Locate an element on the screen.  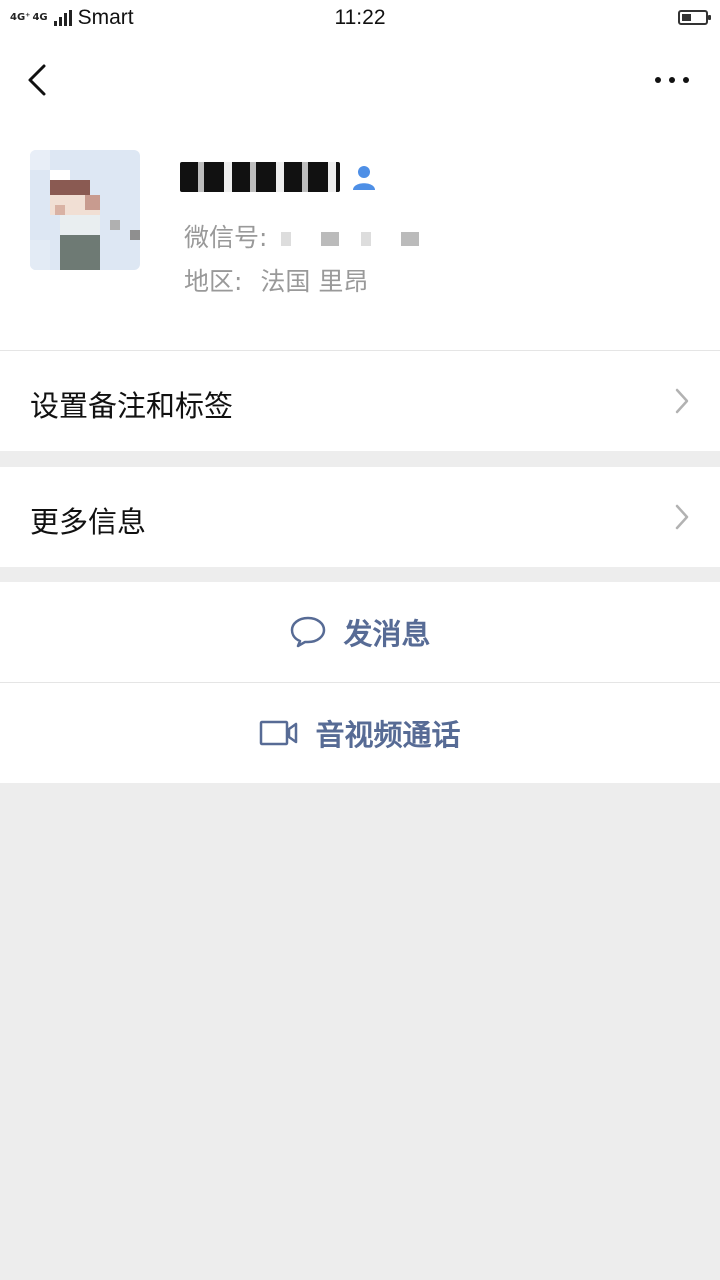
region-value: 法国 里昂 is located at coordinates (314, 281).